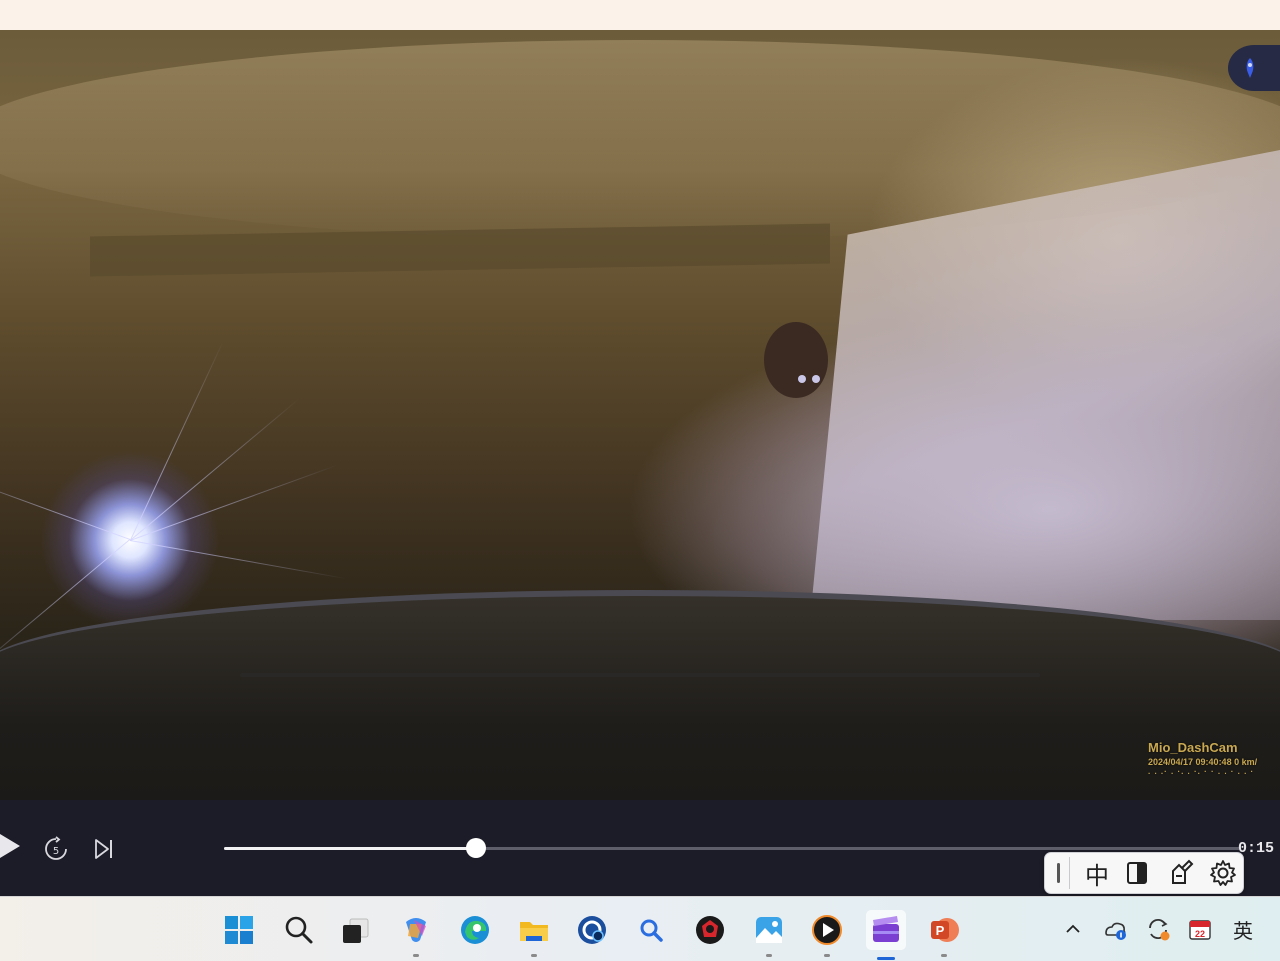 Image resolution: width=1280 pixels, height=961 pixels. Describe the element at coordinates (1073, 929) in the screenshot. I see `chevron-up-icon` at that location.